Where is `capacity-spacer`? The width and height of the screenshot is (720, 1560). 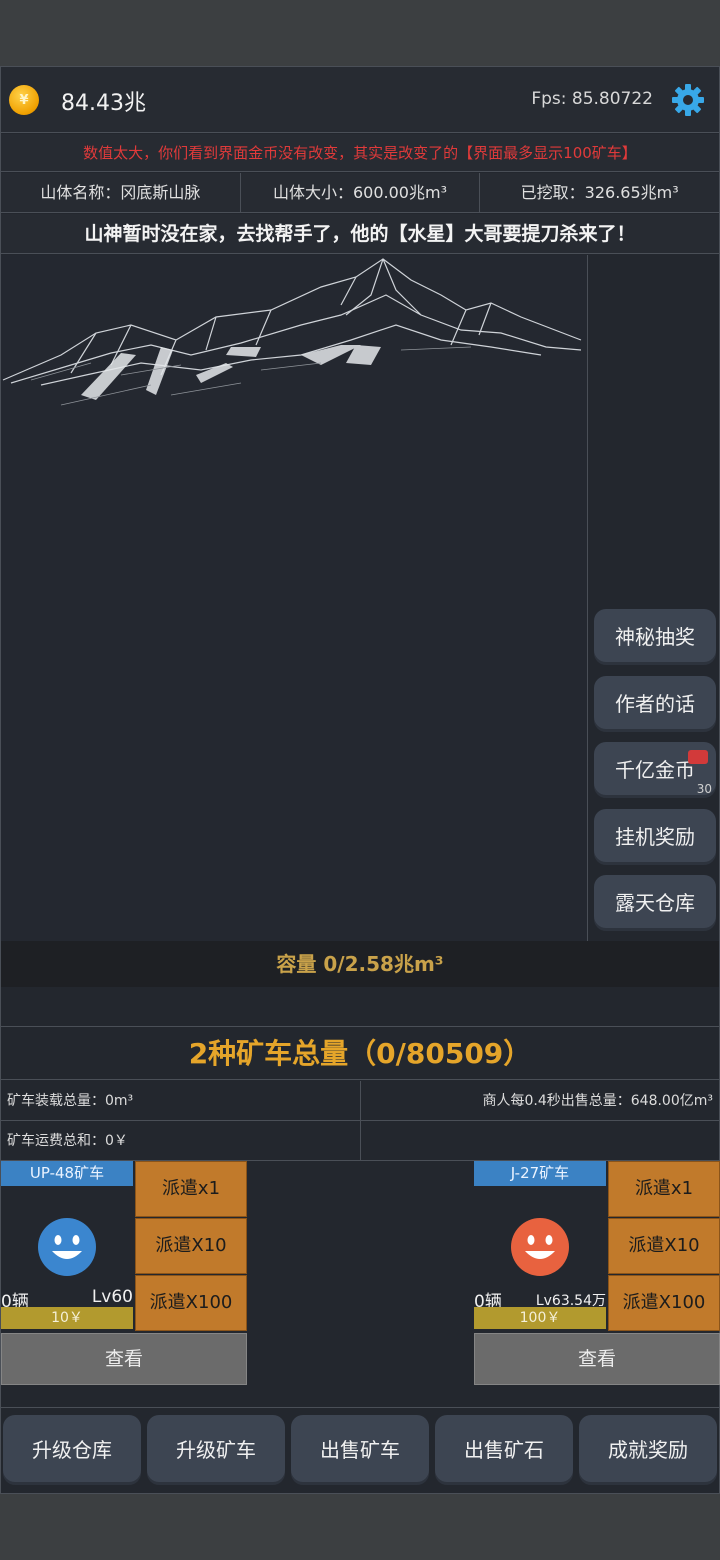
capacity-spacer is located at coordinates (360, 1007).